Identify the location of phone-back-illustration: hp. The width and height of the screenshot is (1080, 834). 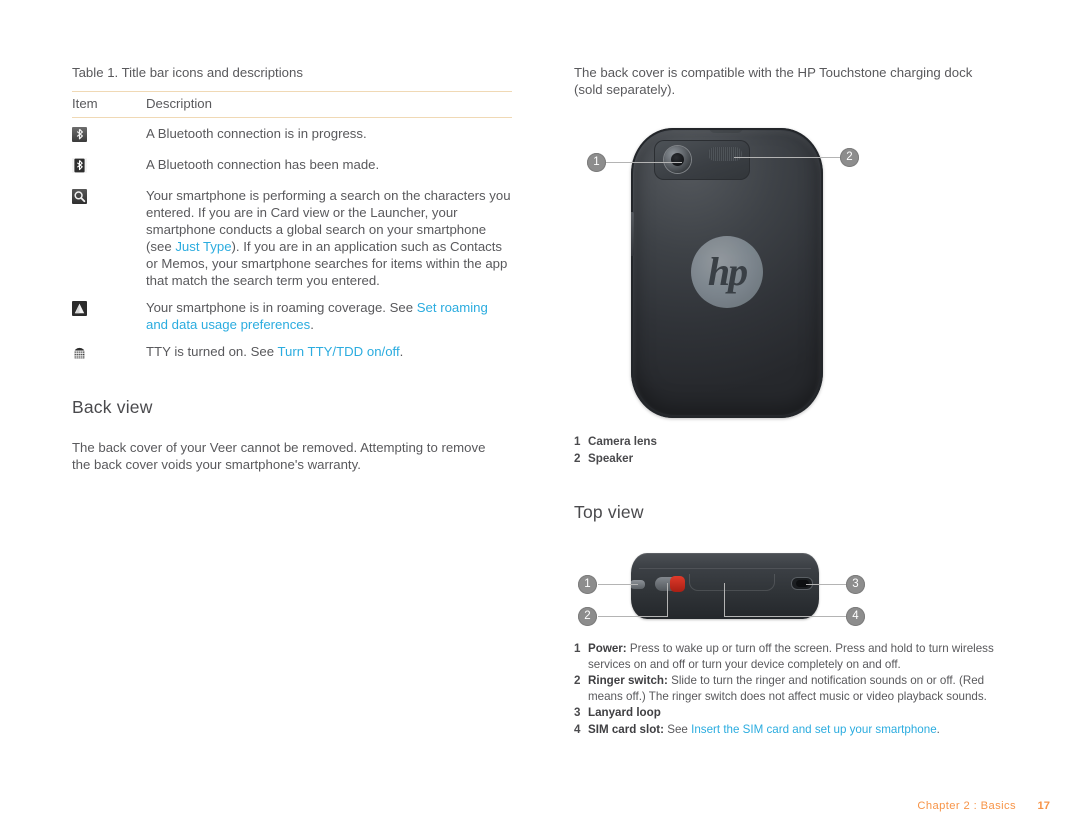
(727, 273).